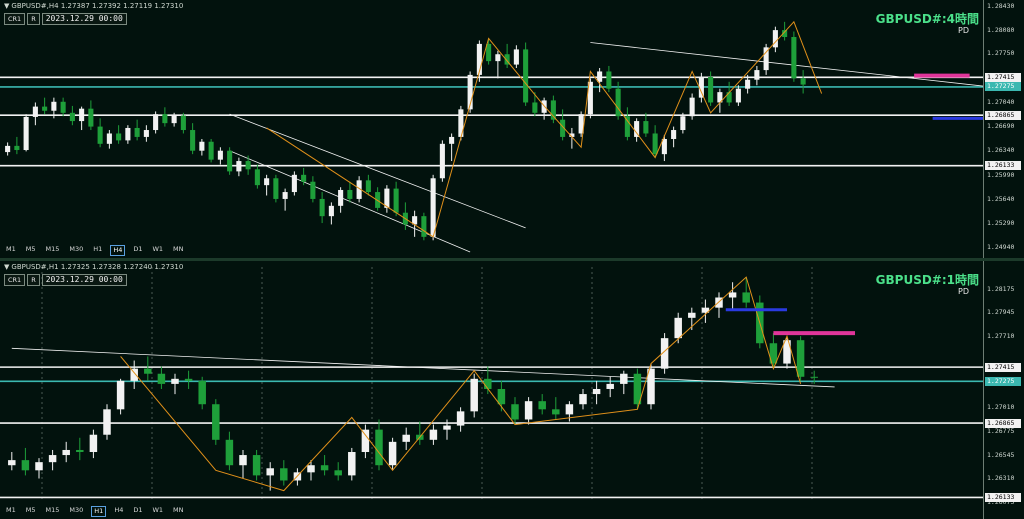 The height and width of the screenshot is (519, 1024). I want to click on price-label: 1.27415, so click(1003, 77).